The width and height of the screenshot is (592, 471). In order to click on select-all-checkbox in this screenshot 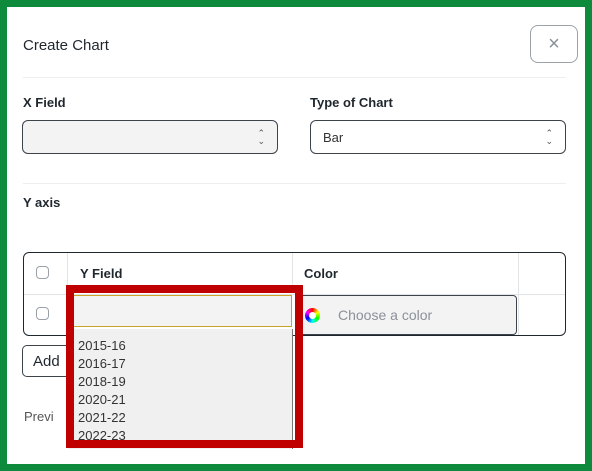, I will do `click(42, 272)`.